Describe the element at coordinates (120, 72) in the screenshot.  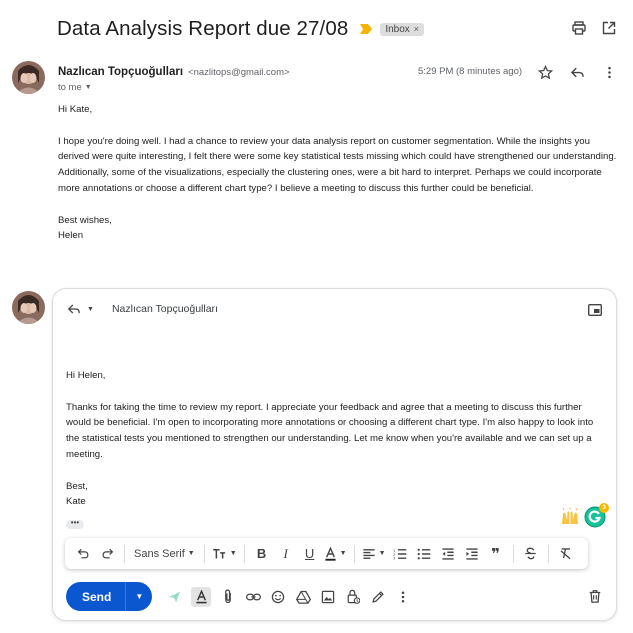
I see `sender-name: Nazlıcan Topçuoğulları` at that location.